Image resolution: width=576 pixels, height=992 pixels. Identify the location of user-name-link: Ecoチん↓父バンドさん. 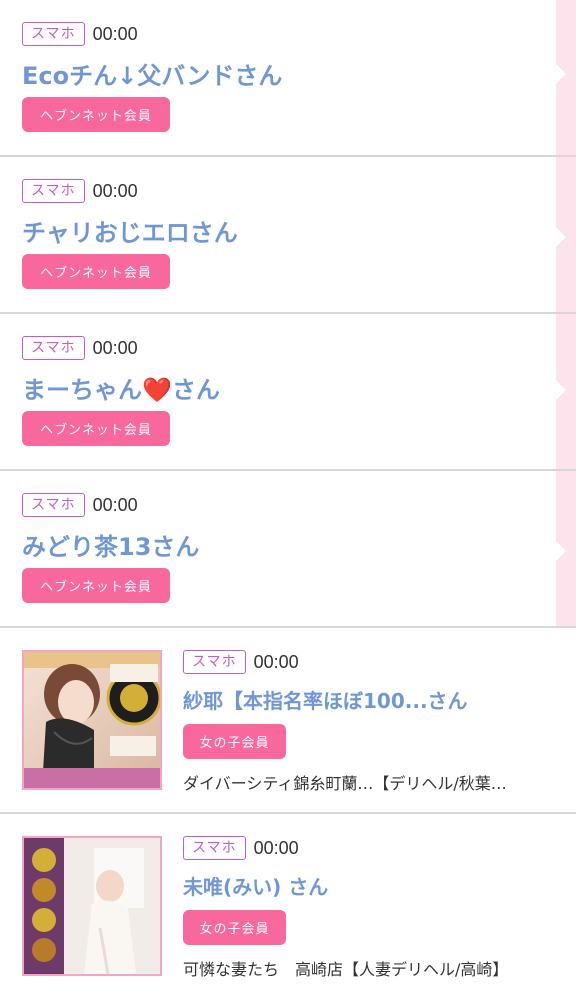
(152, 73).